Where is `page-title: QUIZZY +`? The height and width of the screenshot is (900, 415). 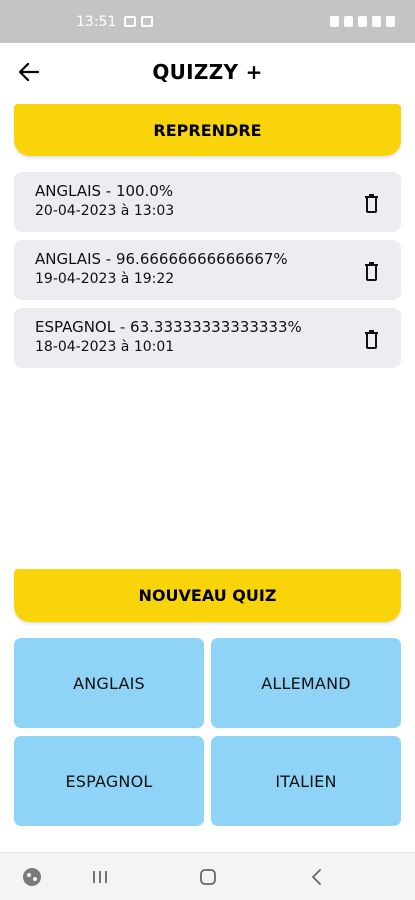
page-title: QUIZZY + is located at coordinates (207, 72).